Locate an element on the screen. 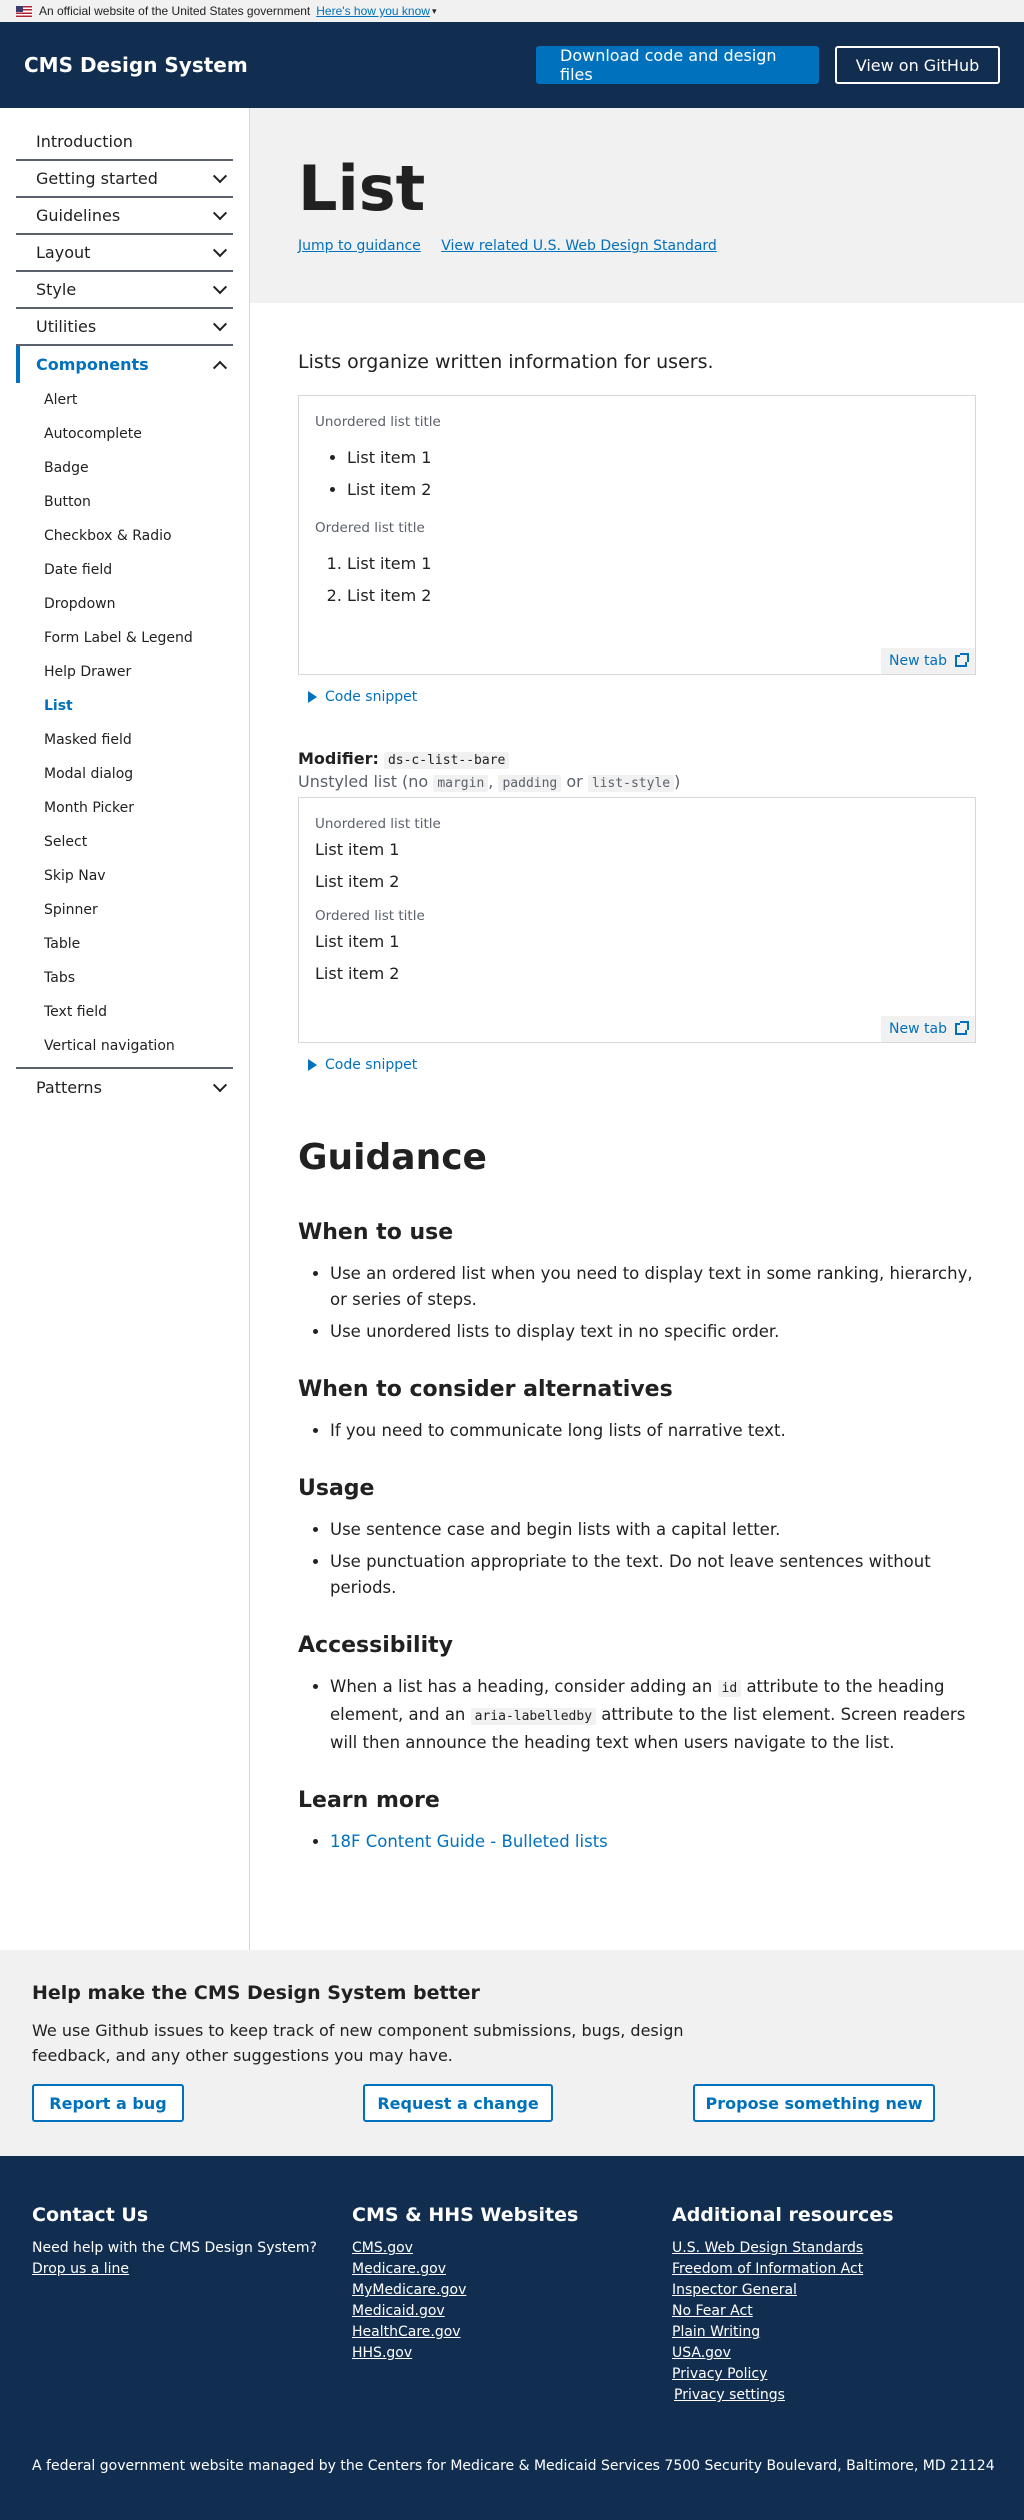 The width and height of the screenshot is (1024, 2520). footer-link: U.S. Web Design Standards is located at coordinates (832, 2248).